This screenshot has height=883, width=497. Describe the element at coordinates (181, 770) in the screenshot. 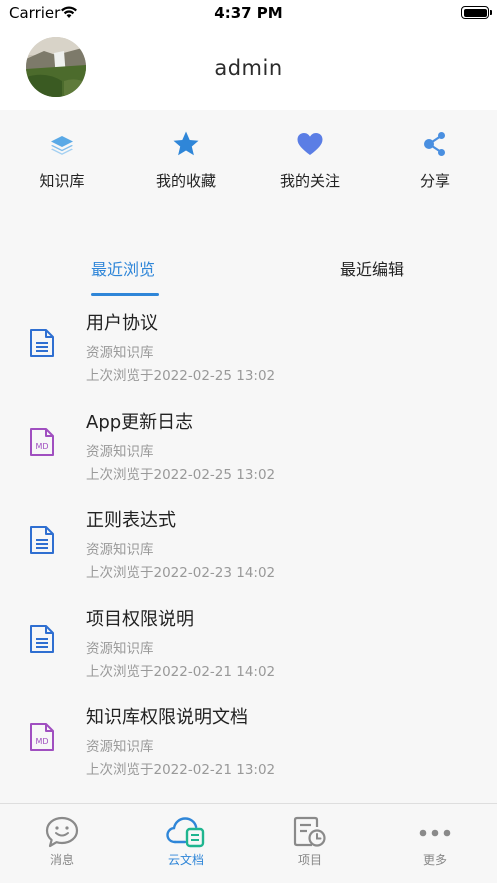

I see `document-viewed-time: 上次浏览于2022-02-21 13:02` at that location.